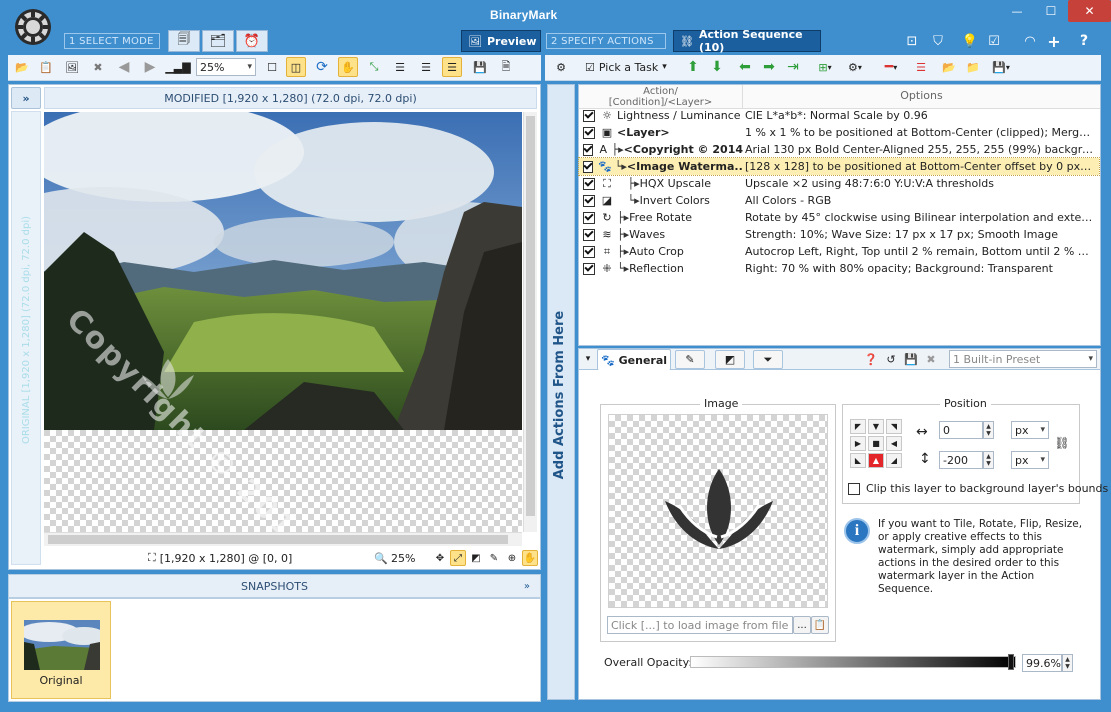 The image size is (1111, 712). Describe the element at coordinates (970, 41) in the screenshot. I see `tips-button: 💡` at that location.